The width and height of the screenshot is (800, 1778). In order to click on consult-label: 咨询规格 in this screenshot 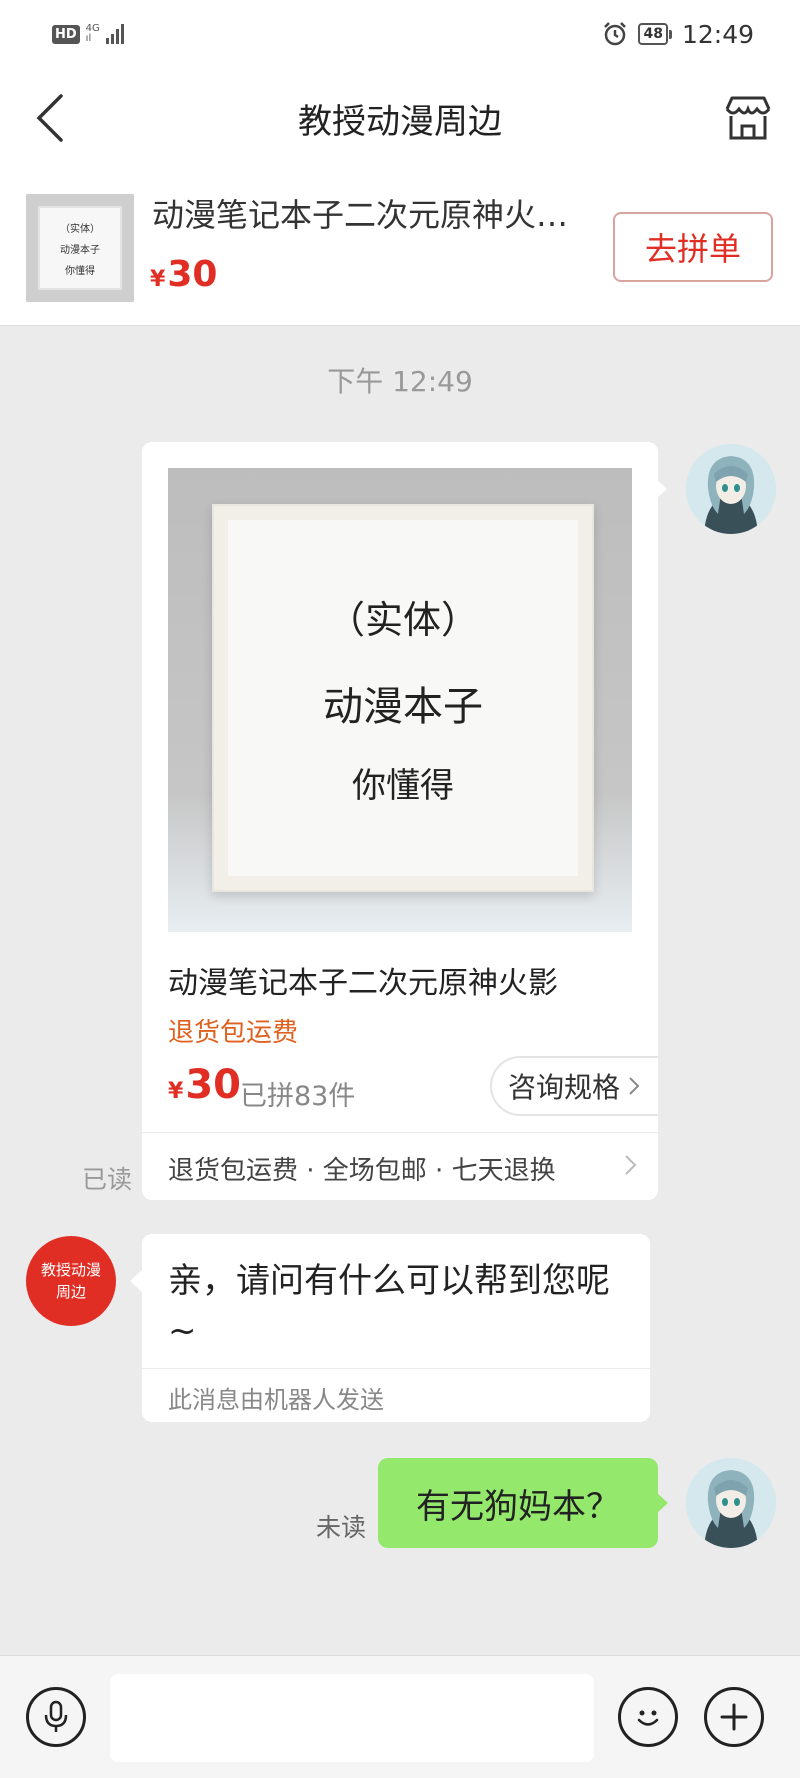, I will do `click(564, 1087)`.